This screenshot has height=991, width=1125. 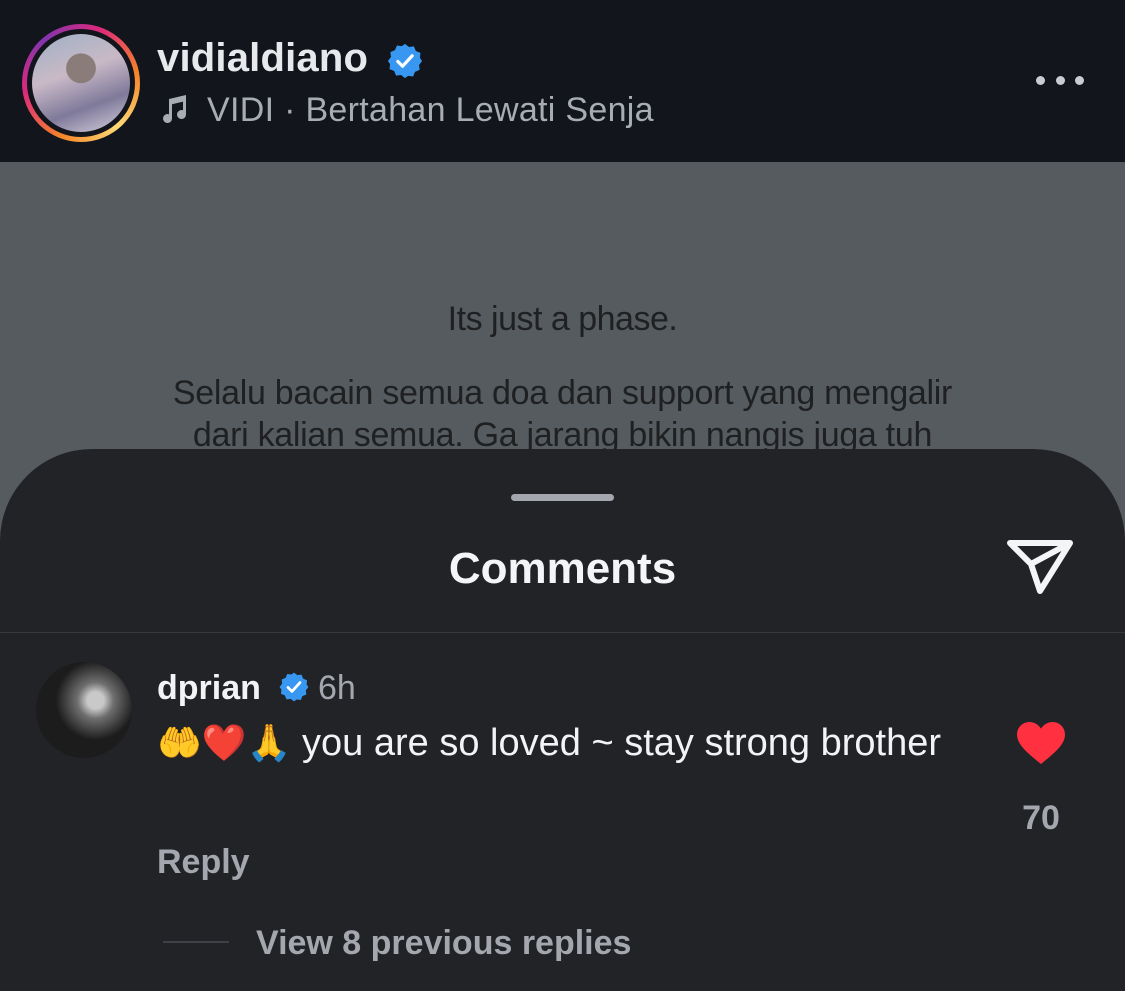 What do you see at coordinates (175, 109) in the screenshot?
I see `music-note-icon` at bounding box center [175, 109].